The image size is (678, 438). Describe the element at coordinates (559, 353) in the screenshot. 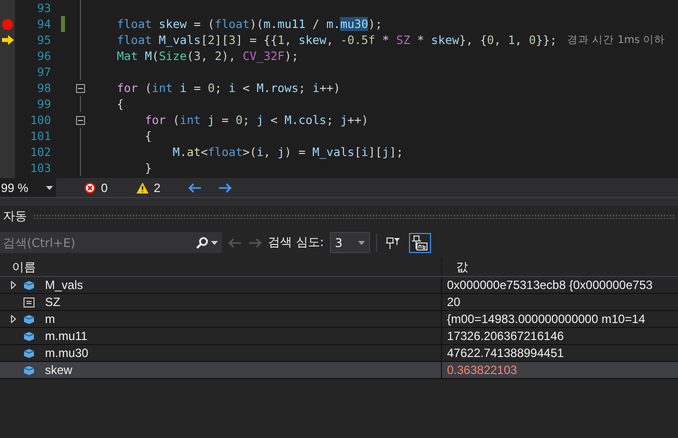

I see `variable-value: 47622.741388994451` at that location.